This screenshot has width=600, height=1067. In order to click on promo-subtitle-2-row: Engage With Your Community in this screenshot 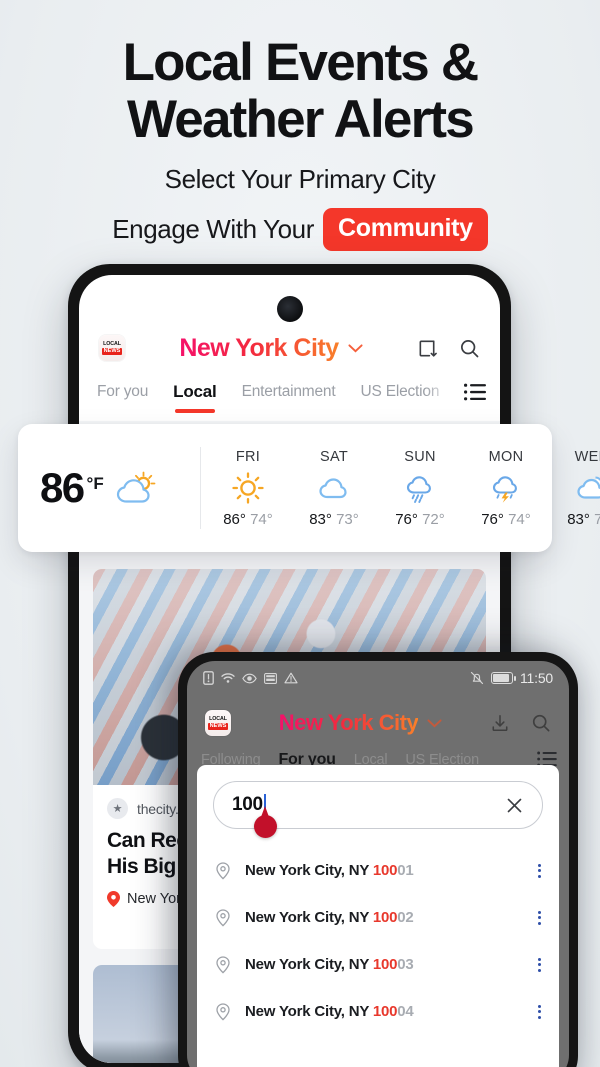, I will do `click(300, 229)`.